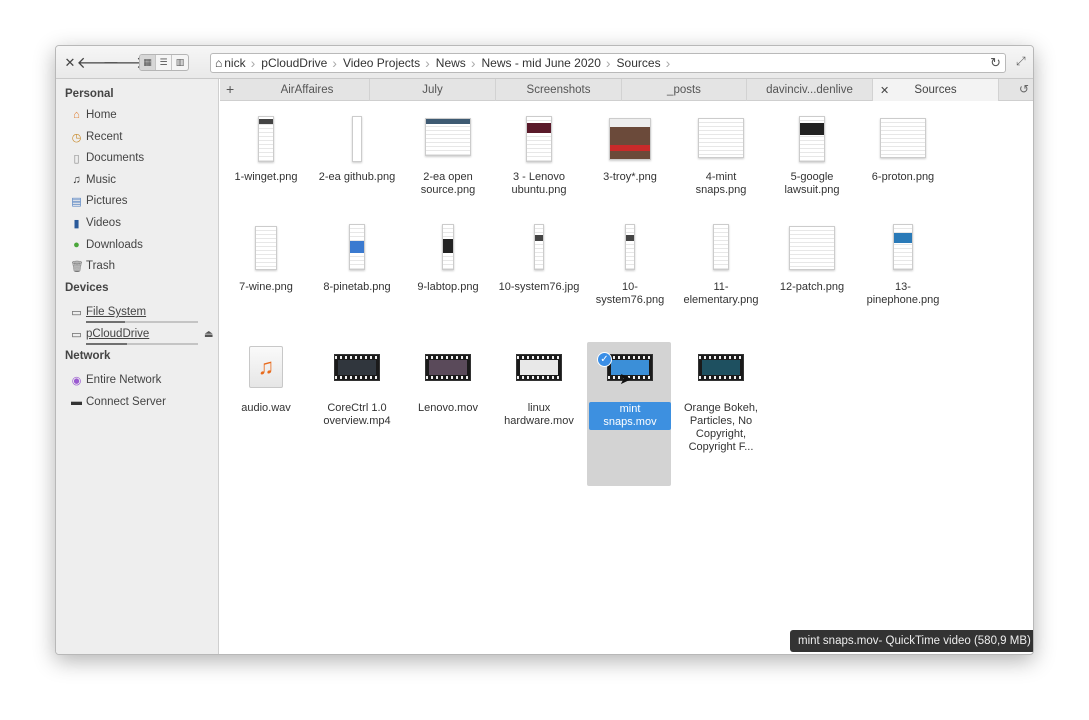  I want to click on sidebar-item-downloads: ● Downloads, so click(106, 245).